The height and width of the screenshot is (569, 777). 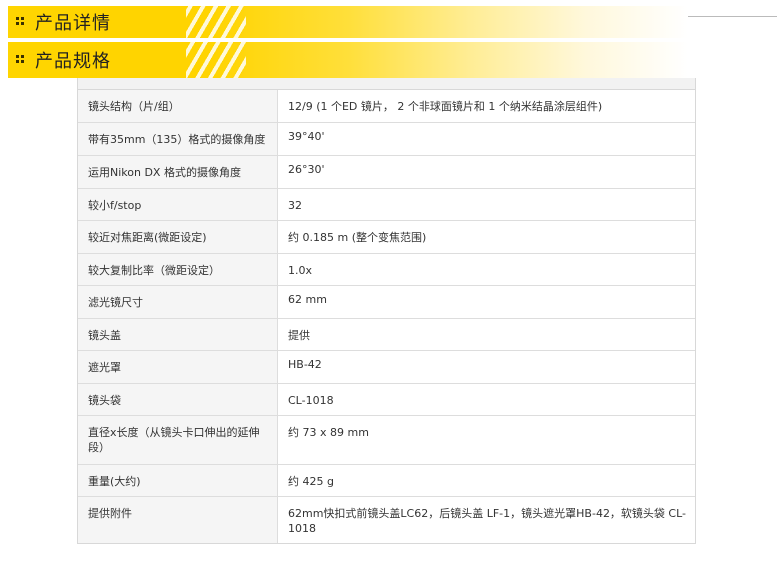 I want to click on table-row: 直径x长度（从镜头卡口伸出的延伸段） 约 73 x 89 mm, so click(x=386, y=440).